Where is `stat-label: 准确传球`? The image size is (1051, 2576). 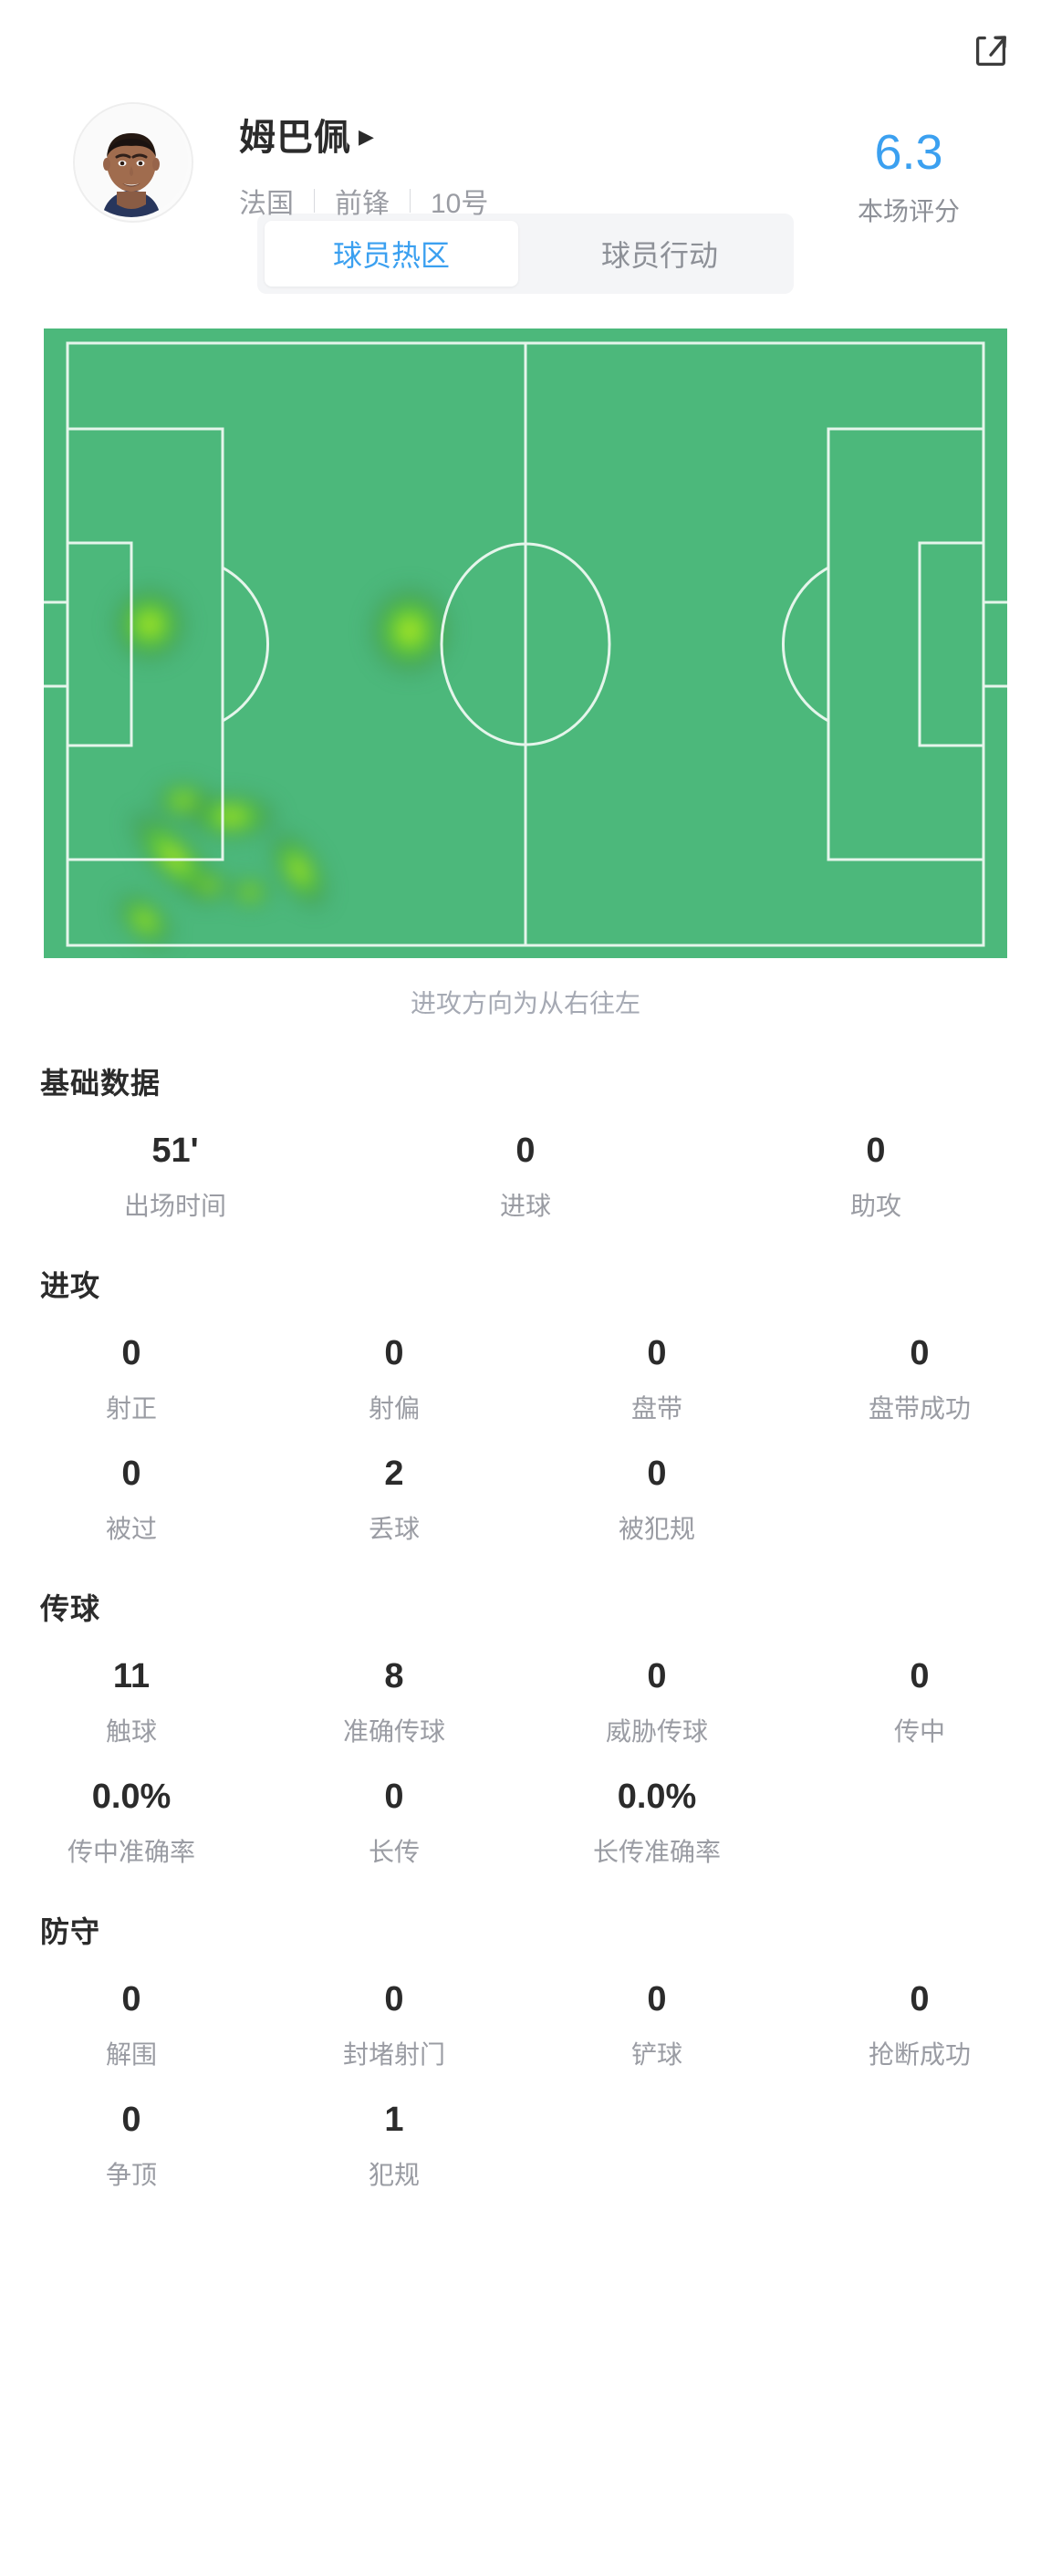 stat-label: 准确传球 is located at coordinates (393, 1731).